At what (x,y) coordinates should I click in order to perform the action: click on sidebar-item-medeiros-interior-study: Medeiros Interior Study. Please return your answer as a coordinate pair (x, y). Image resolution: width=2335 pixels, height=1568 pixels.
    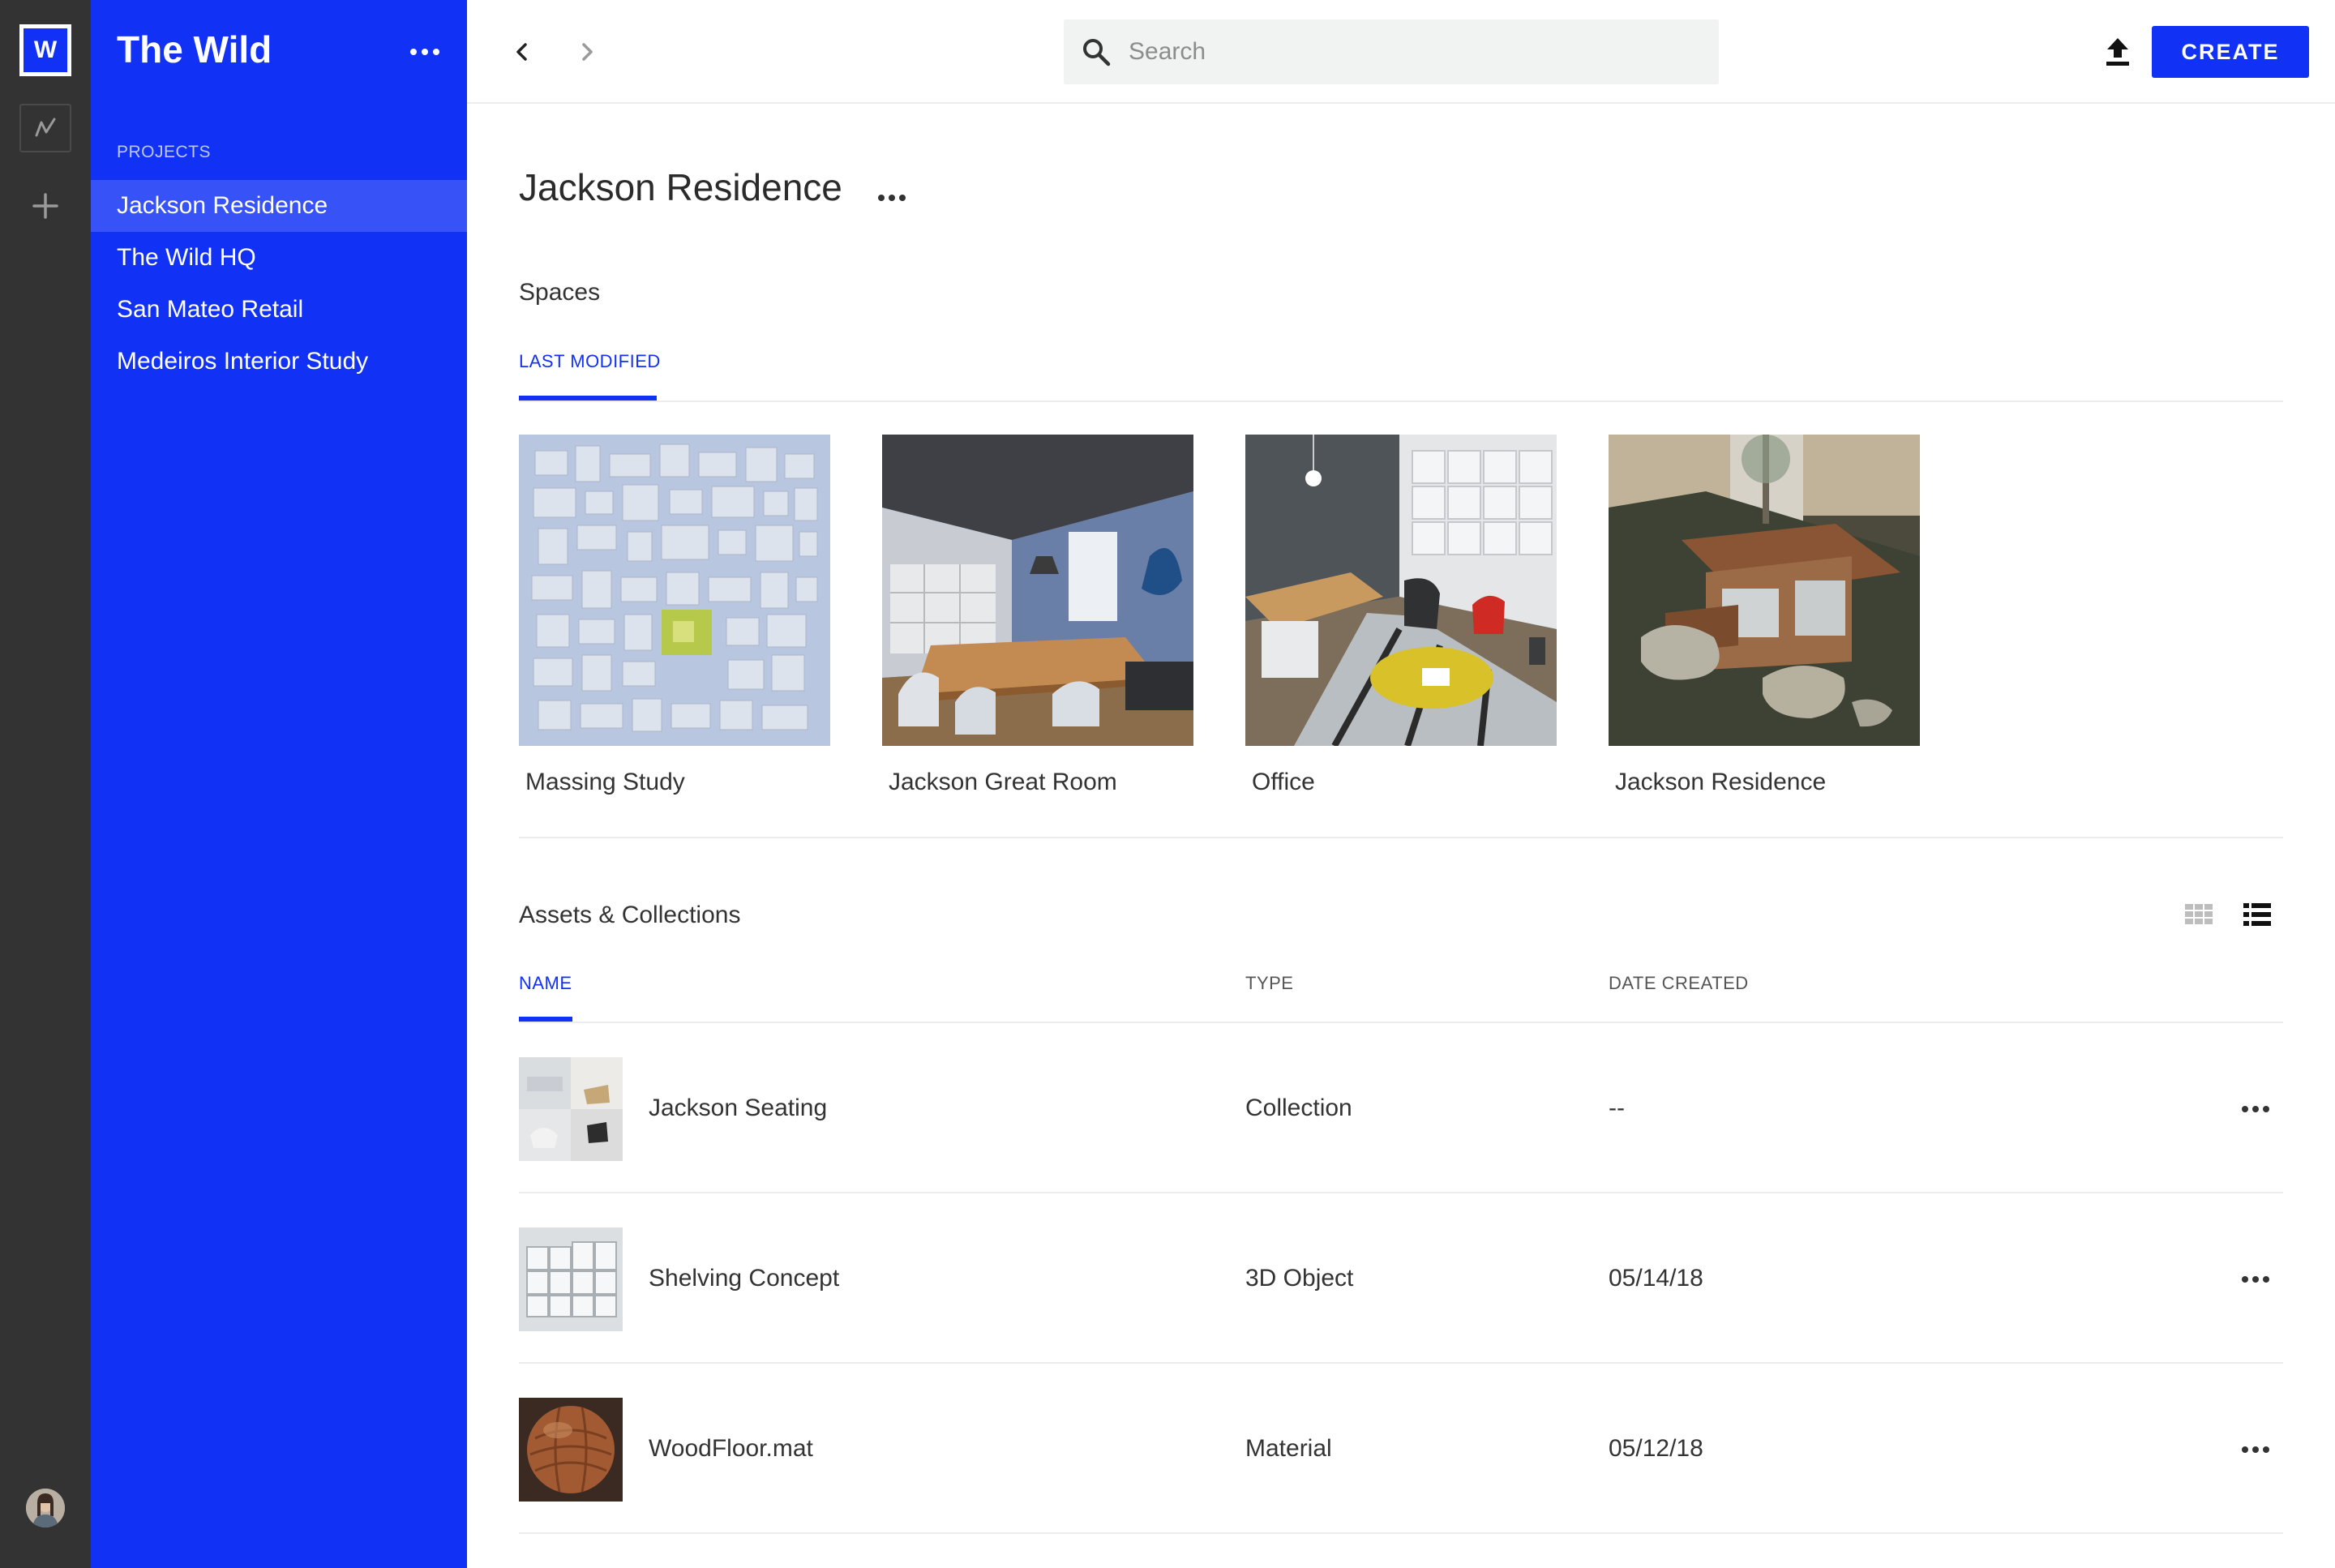
    Looking at the image, I should click on (279, 362).